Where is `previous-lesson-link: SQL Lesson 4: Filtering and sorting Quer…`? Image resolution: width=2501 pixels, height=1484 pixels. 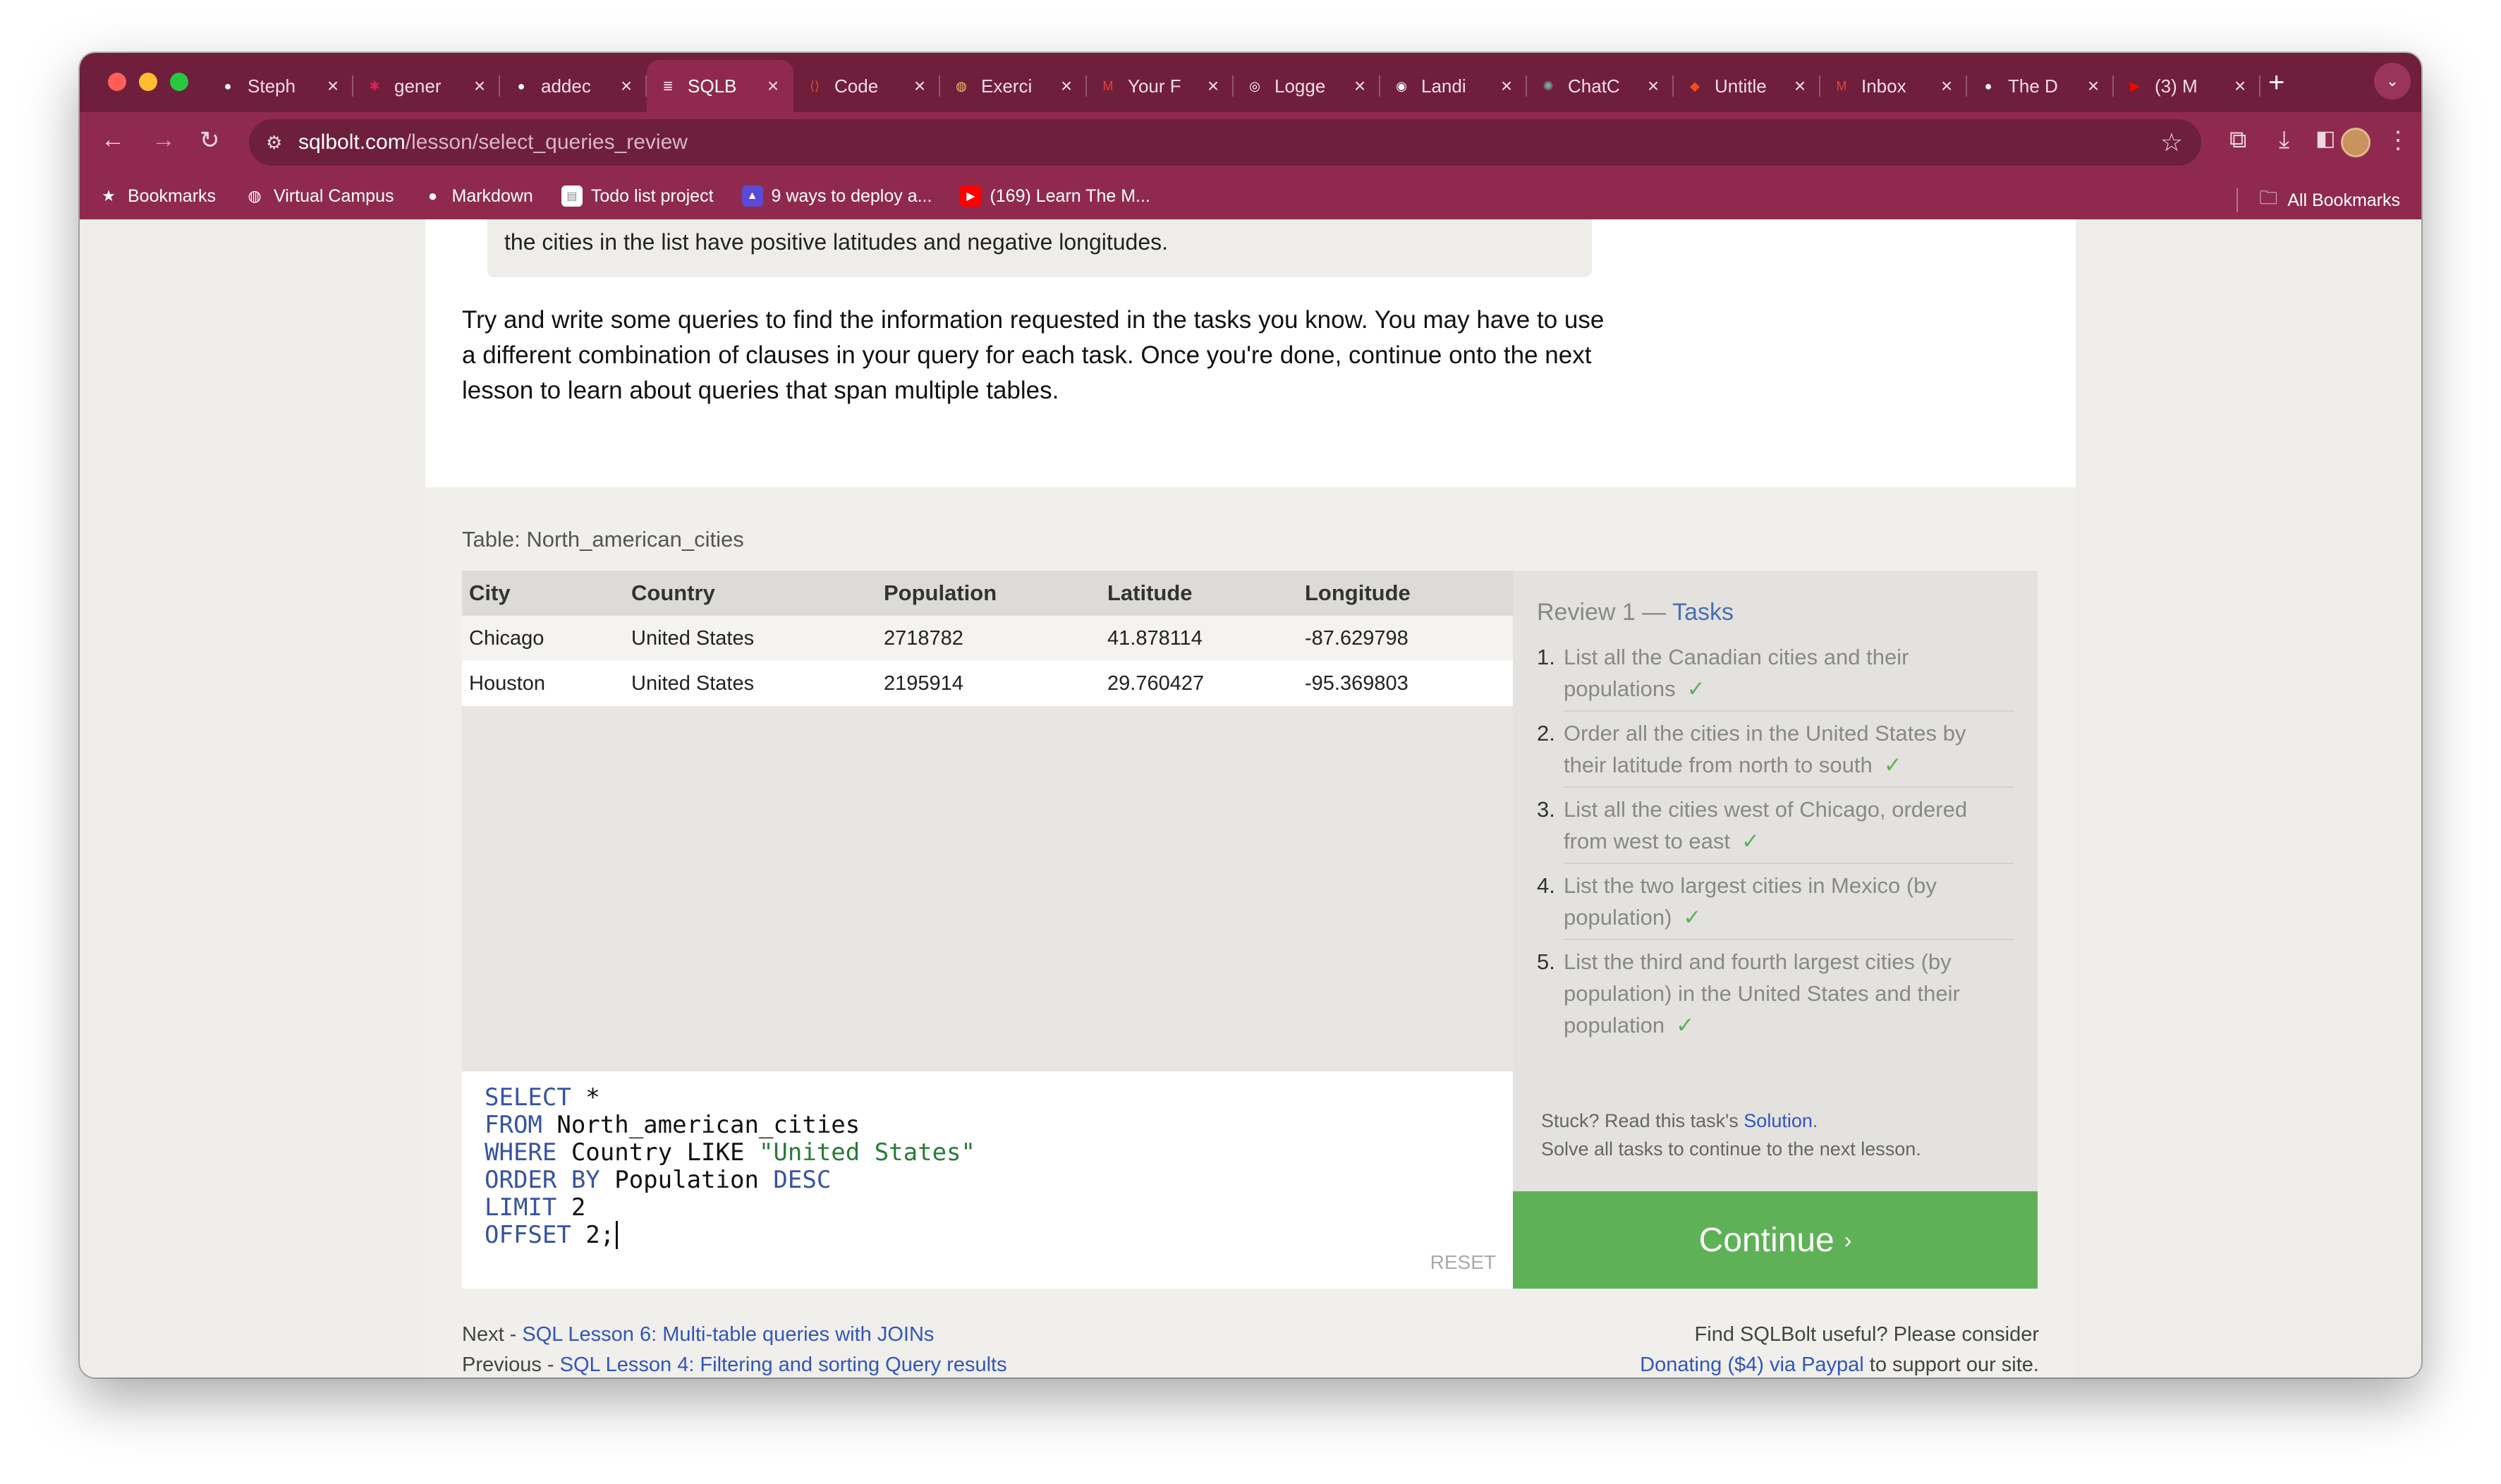 previous-lesson-link: SQL Lesson 4: Filtering and sorting Quer… is located at coordinates (783, 1365).